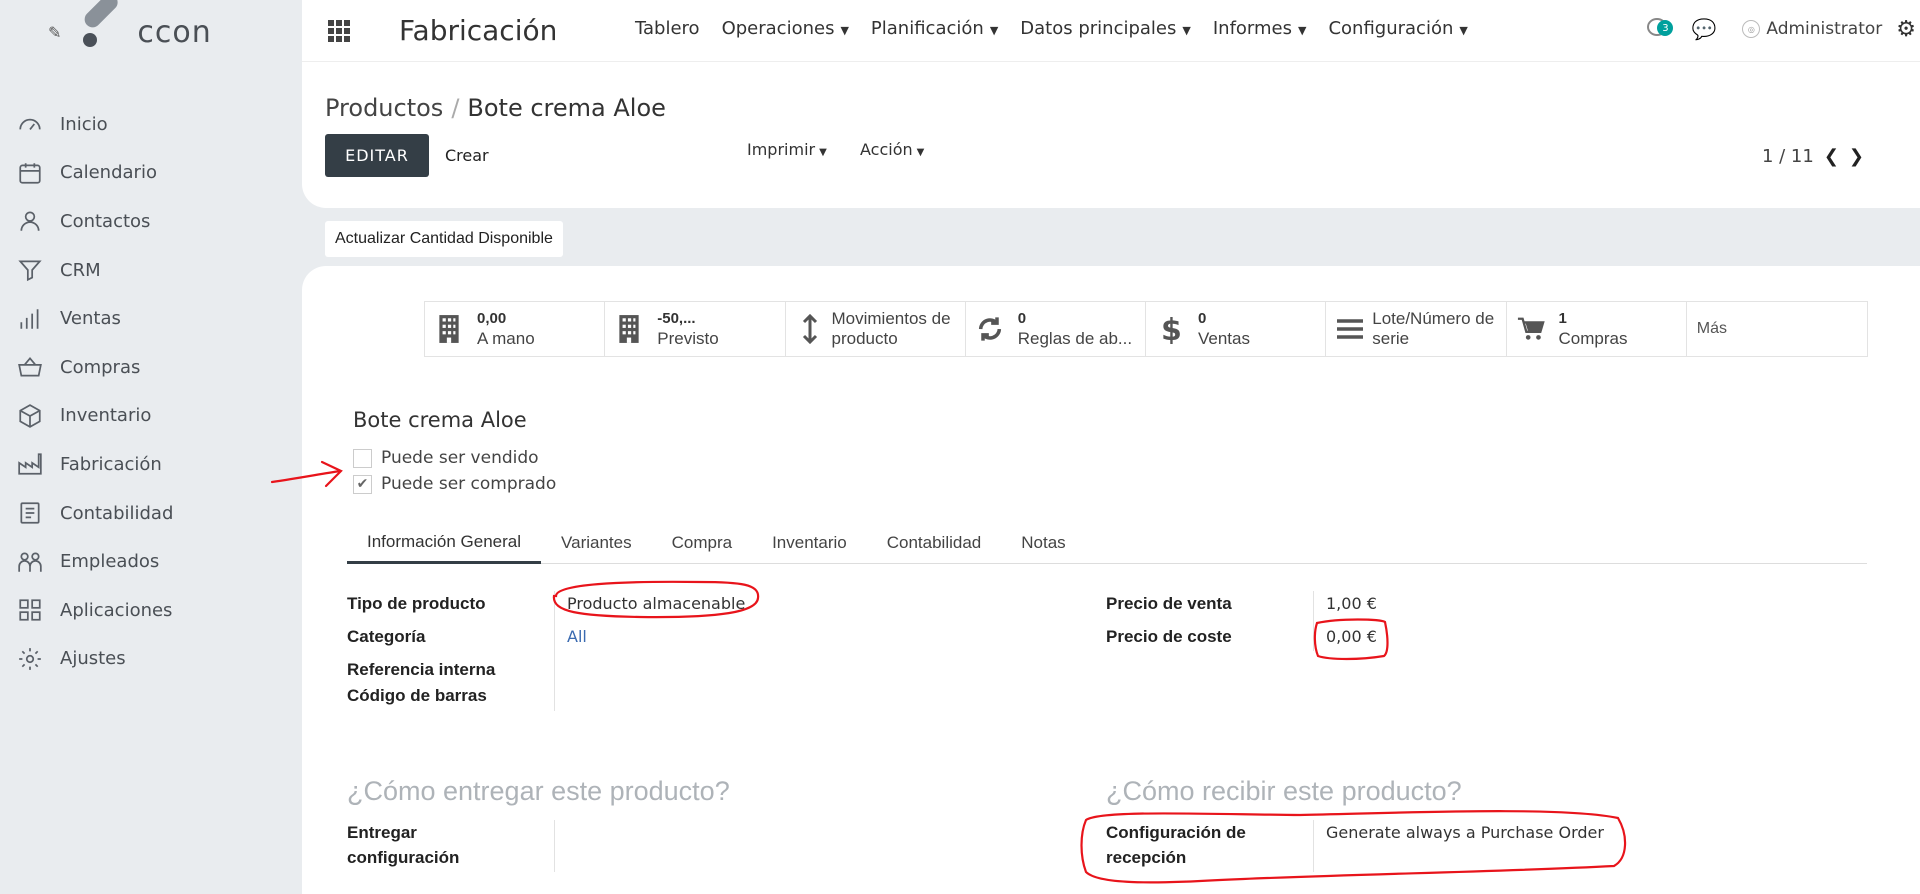 The height and width of the screenshot is (894, 1920). Describe the element at coordinates (1831, 156) in the screenshot. I see `chevron-left-icon: ❮` at that location.